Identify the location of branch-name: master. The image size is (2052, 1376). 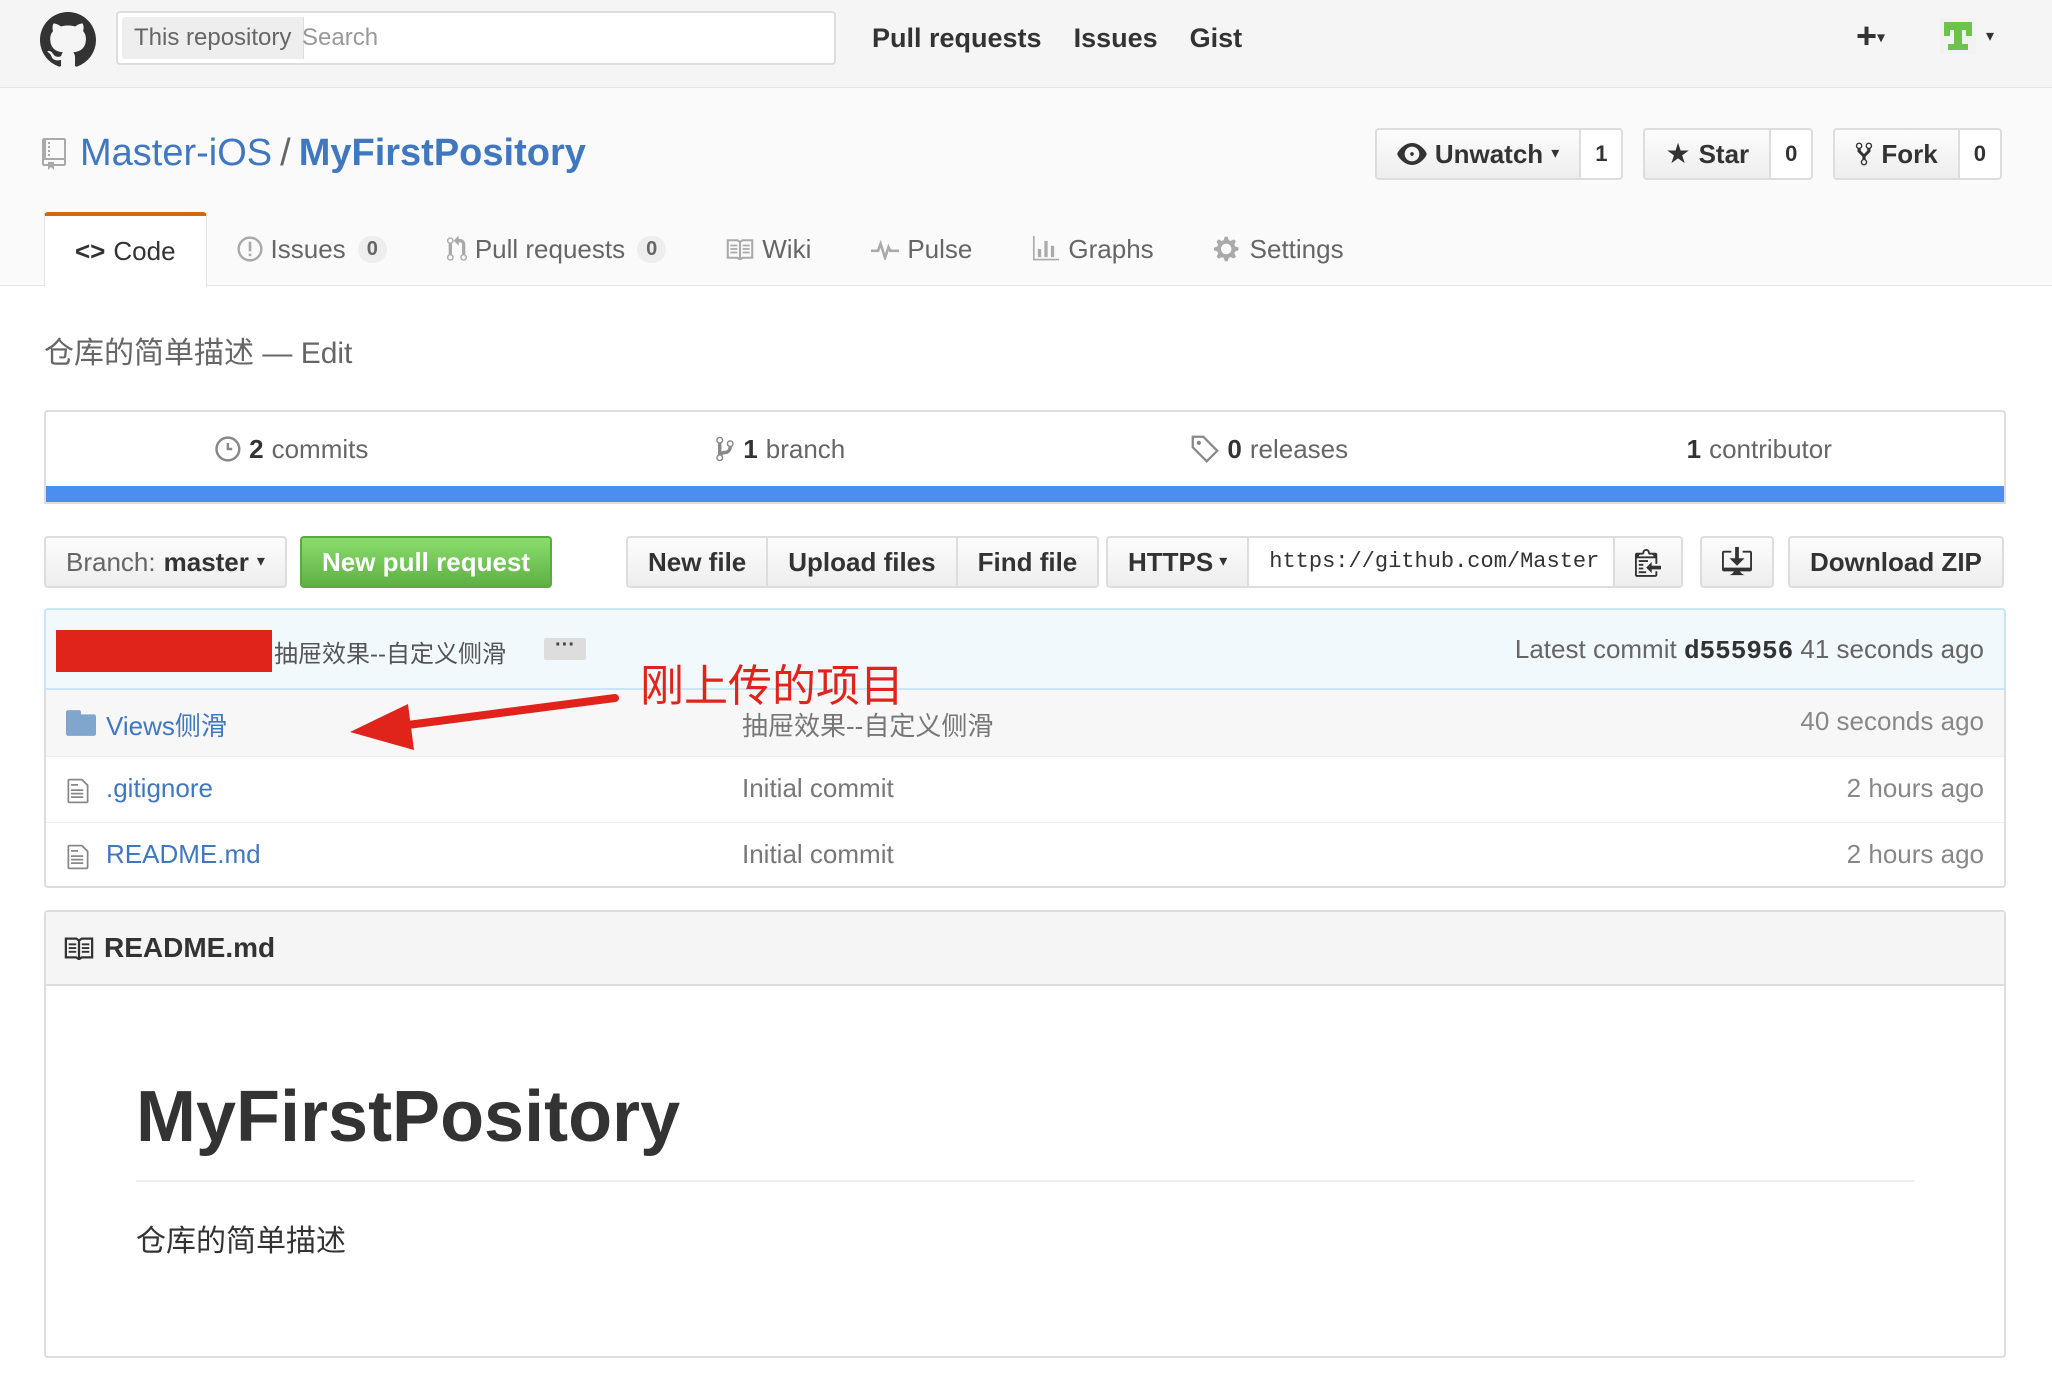
(206, 562).